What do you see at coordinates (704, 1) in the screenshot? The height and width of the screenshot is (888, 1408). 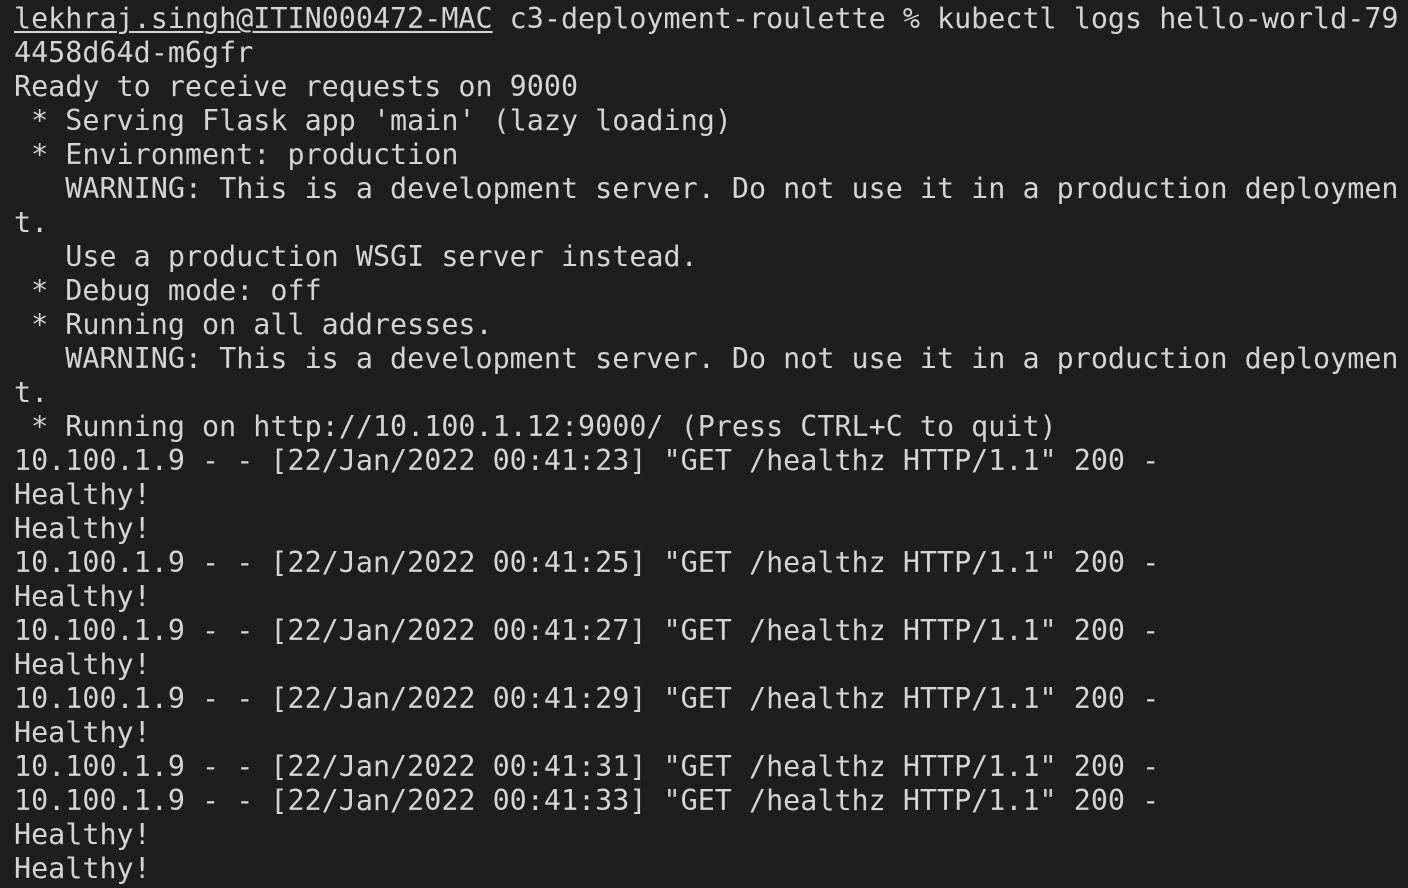 I see `window-top-edge` at bounding box center [704, 1].